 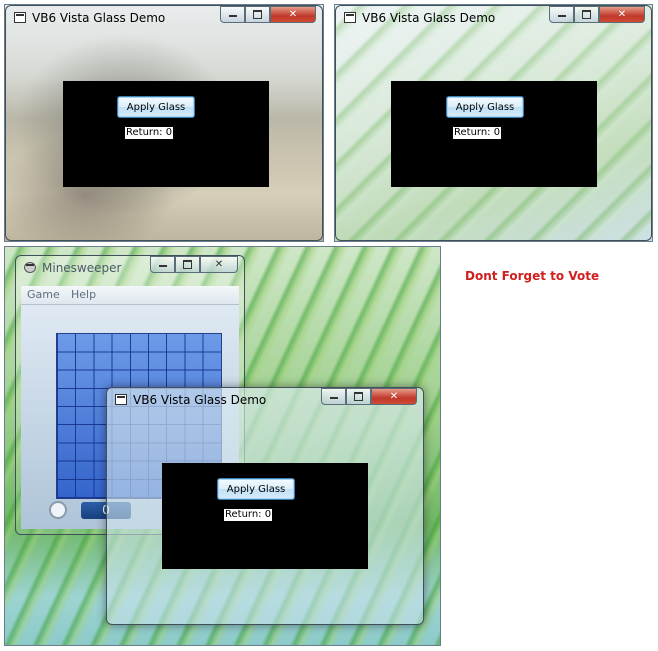 I want to click on minesweeper-icon, so click(x=30, y=267).